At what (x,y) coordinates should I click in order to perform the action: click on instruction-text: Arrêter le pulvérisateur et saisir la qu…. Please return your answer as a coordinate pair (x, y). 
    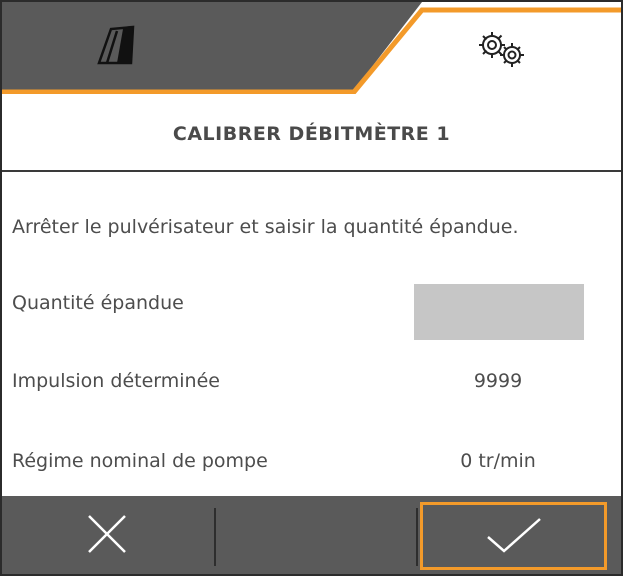
    Looking at the image, I should click on (265, 227).